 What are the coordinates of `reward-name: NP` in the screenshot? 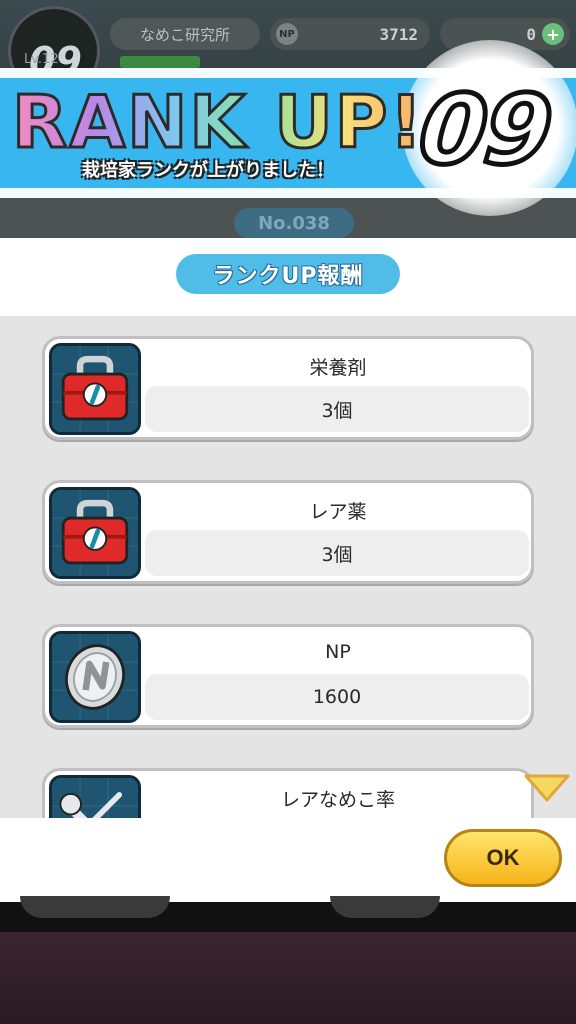 It's located at (338, 652).